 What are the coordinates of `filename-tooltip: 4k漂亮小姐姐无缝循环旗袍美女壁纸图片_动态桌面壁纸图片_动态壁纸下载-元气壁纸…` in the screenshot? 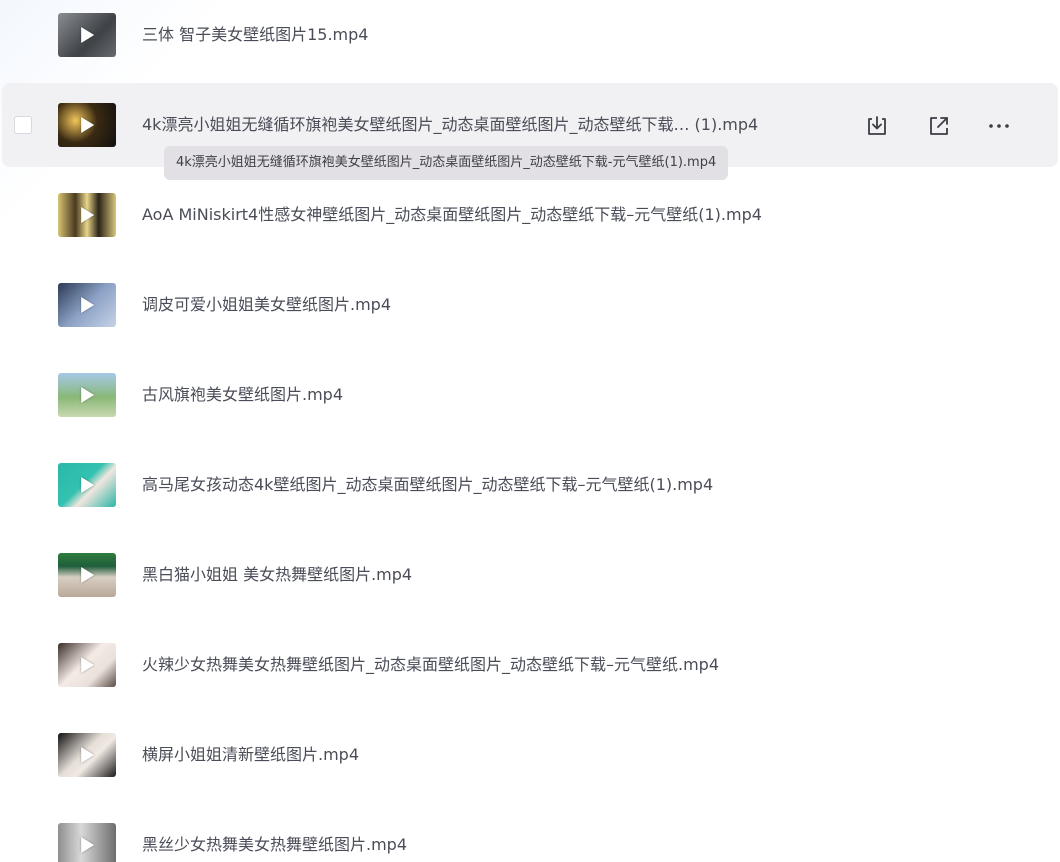 It's located at (446, 163).